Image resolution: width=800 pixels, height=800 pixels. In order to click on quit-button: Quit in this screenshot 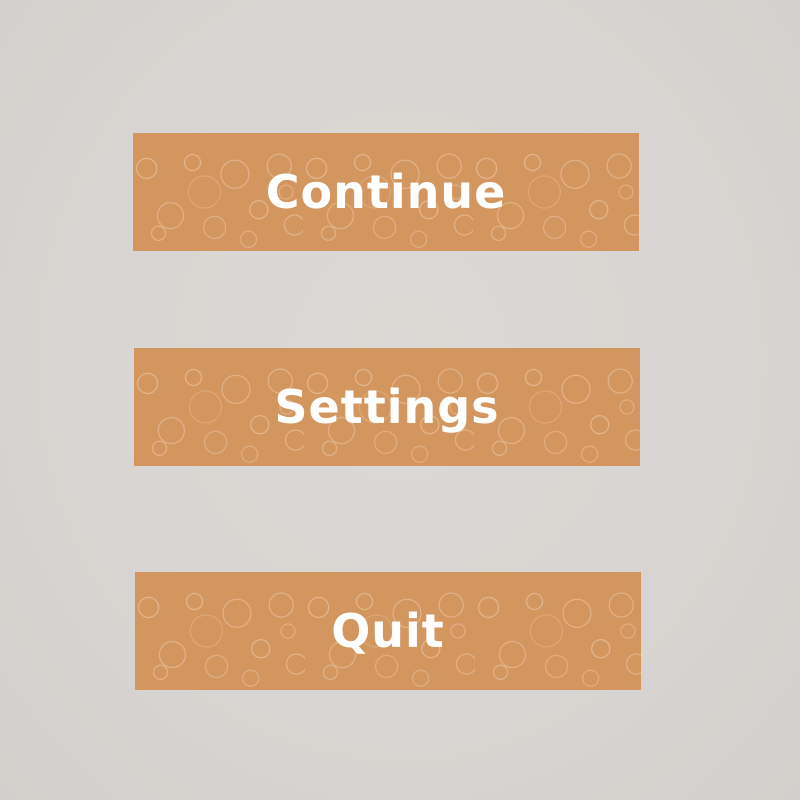, I will do `click(388, 631)`.